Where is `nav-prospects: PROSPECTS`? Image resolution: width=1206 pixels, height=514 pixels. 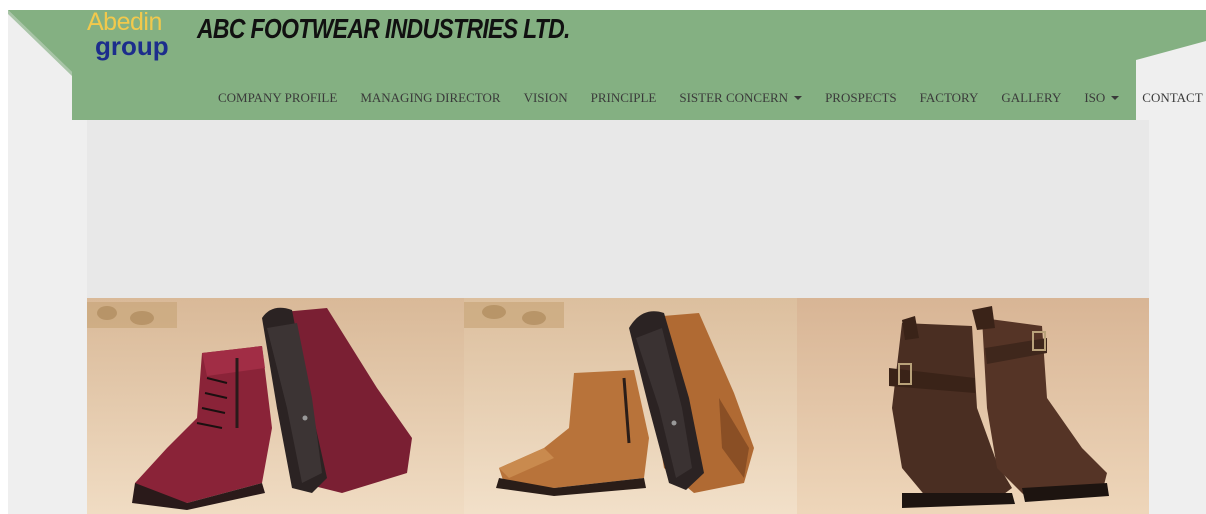 nav-prospects: PROSPECTS is located at coordinates (861, 98).